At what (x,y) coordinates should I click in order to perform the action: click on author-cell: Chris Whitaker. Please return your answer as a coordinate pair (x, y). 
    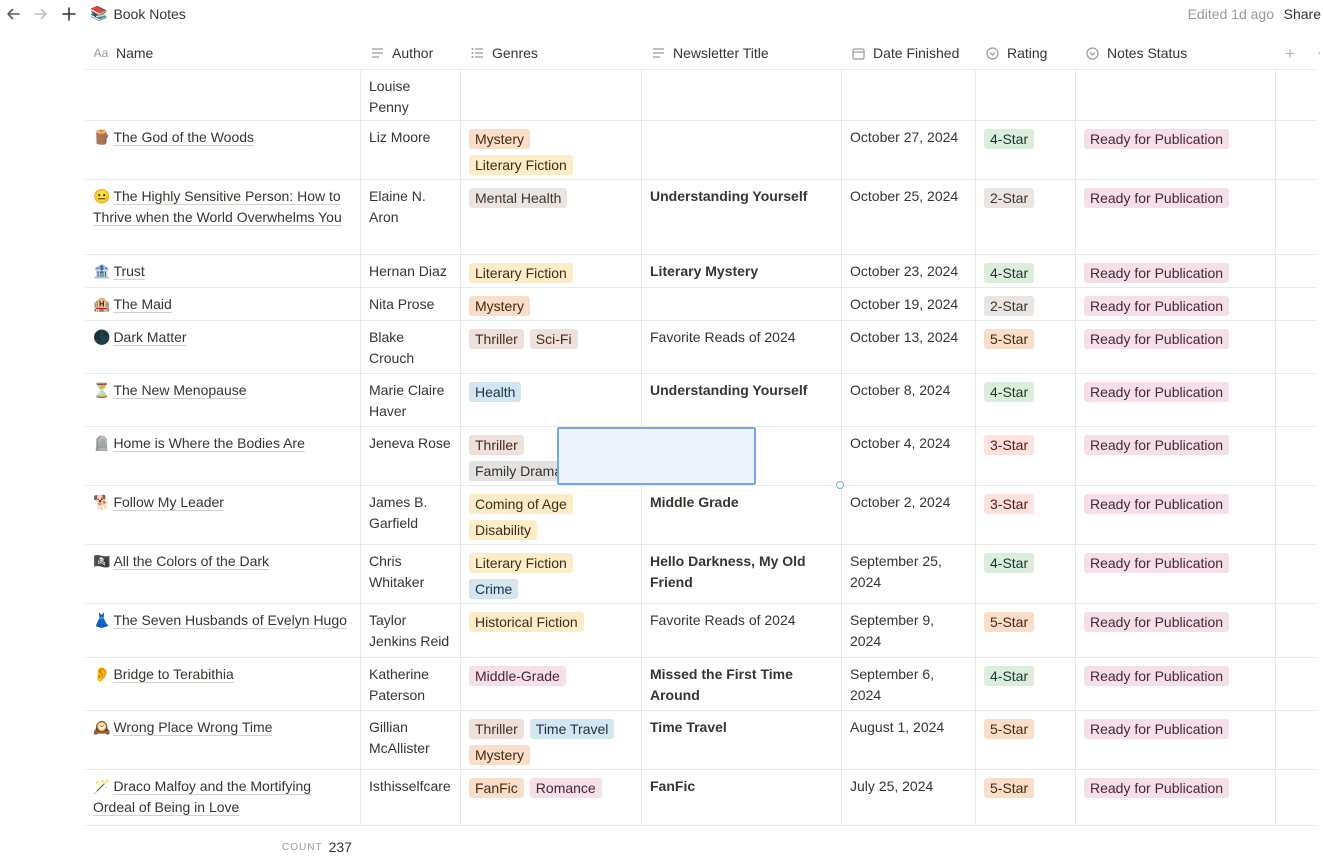
    Looking at the image, I should click on (411, 574).